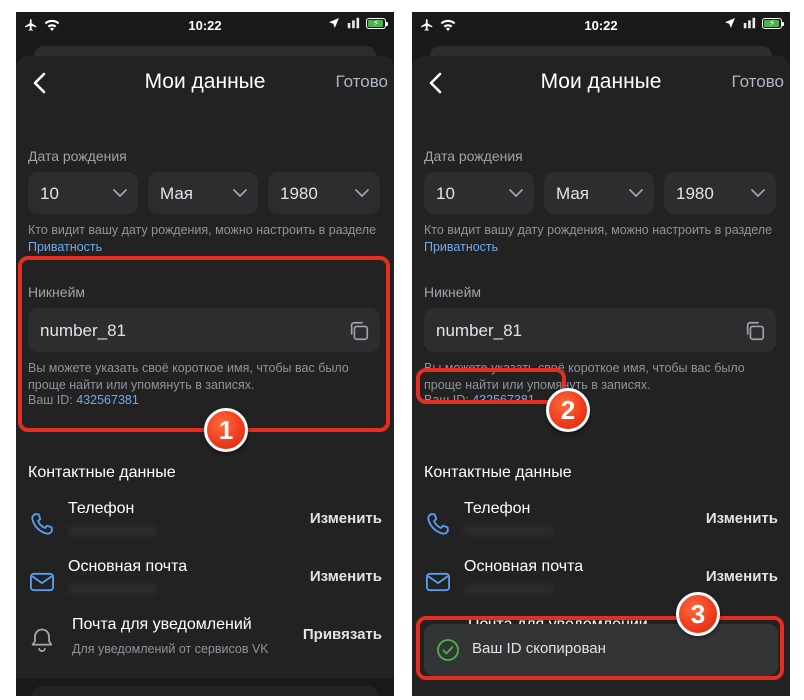 The image size is (804, 700). Describe the element at coordinates (491, 386) in the screenshot. I see `highlight-box-user-id` at that location.